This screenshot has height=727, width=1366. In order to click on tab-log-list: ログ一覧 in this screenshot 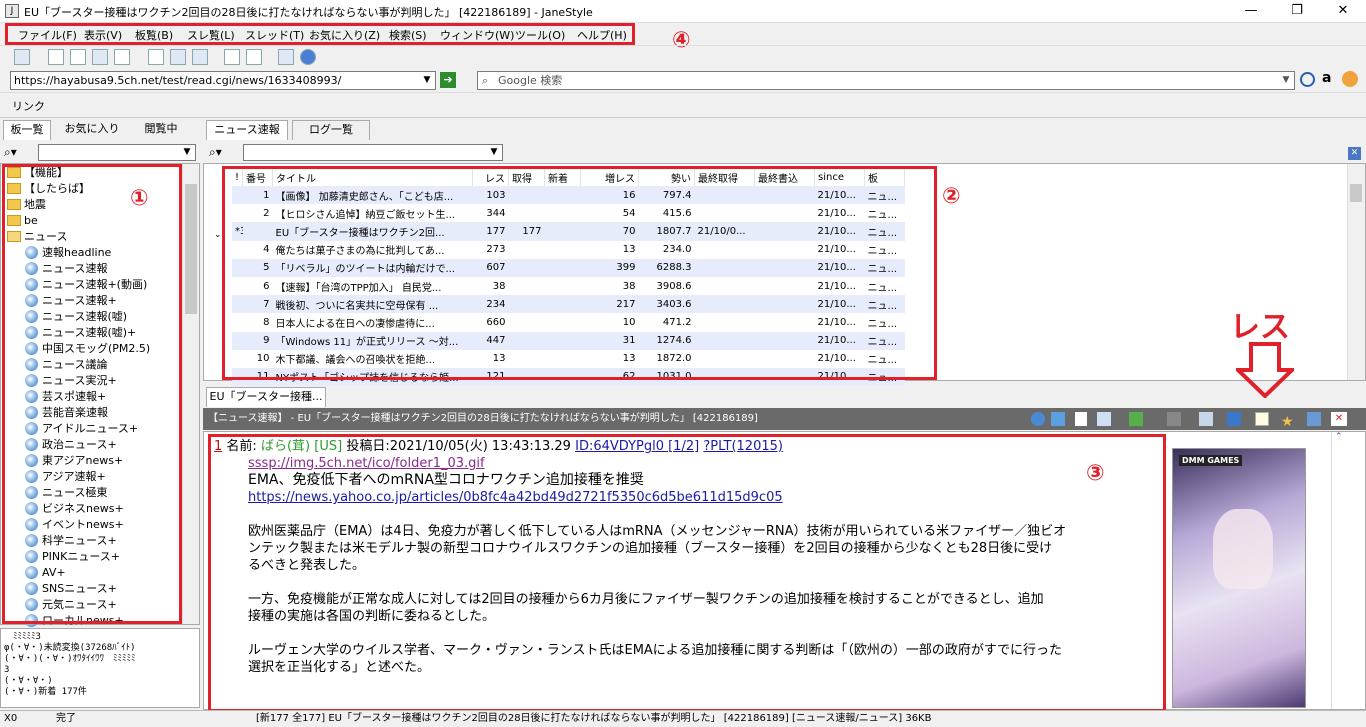, I will do `click(331, 130)`.